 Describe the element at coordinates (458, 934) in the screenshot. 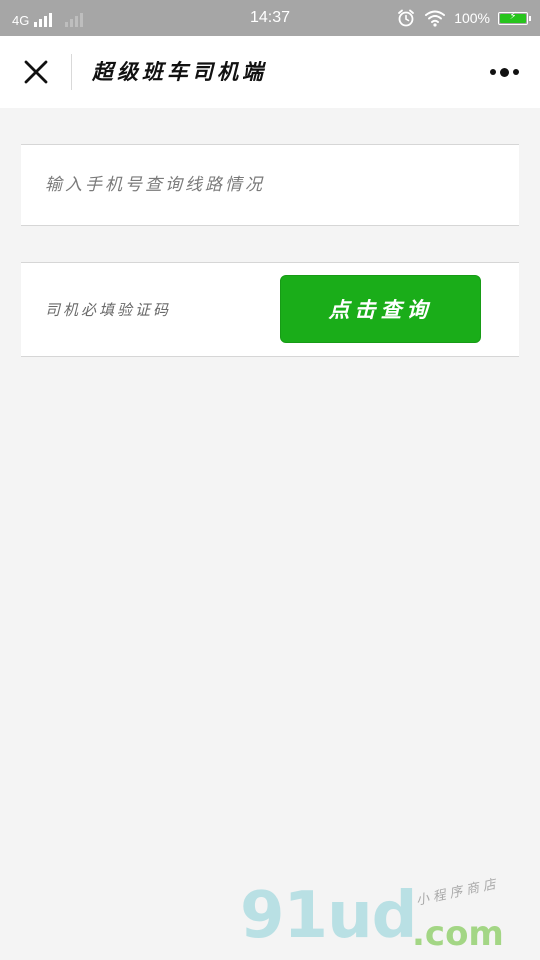

I see `watermark-domain: .com` at that location.